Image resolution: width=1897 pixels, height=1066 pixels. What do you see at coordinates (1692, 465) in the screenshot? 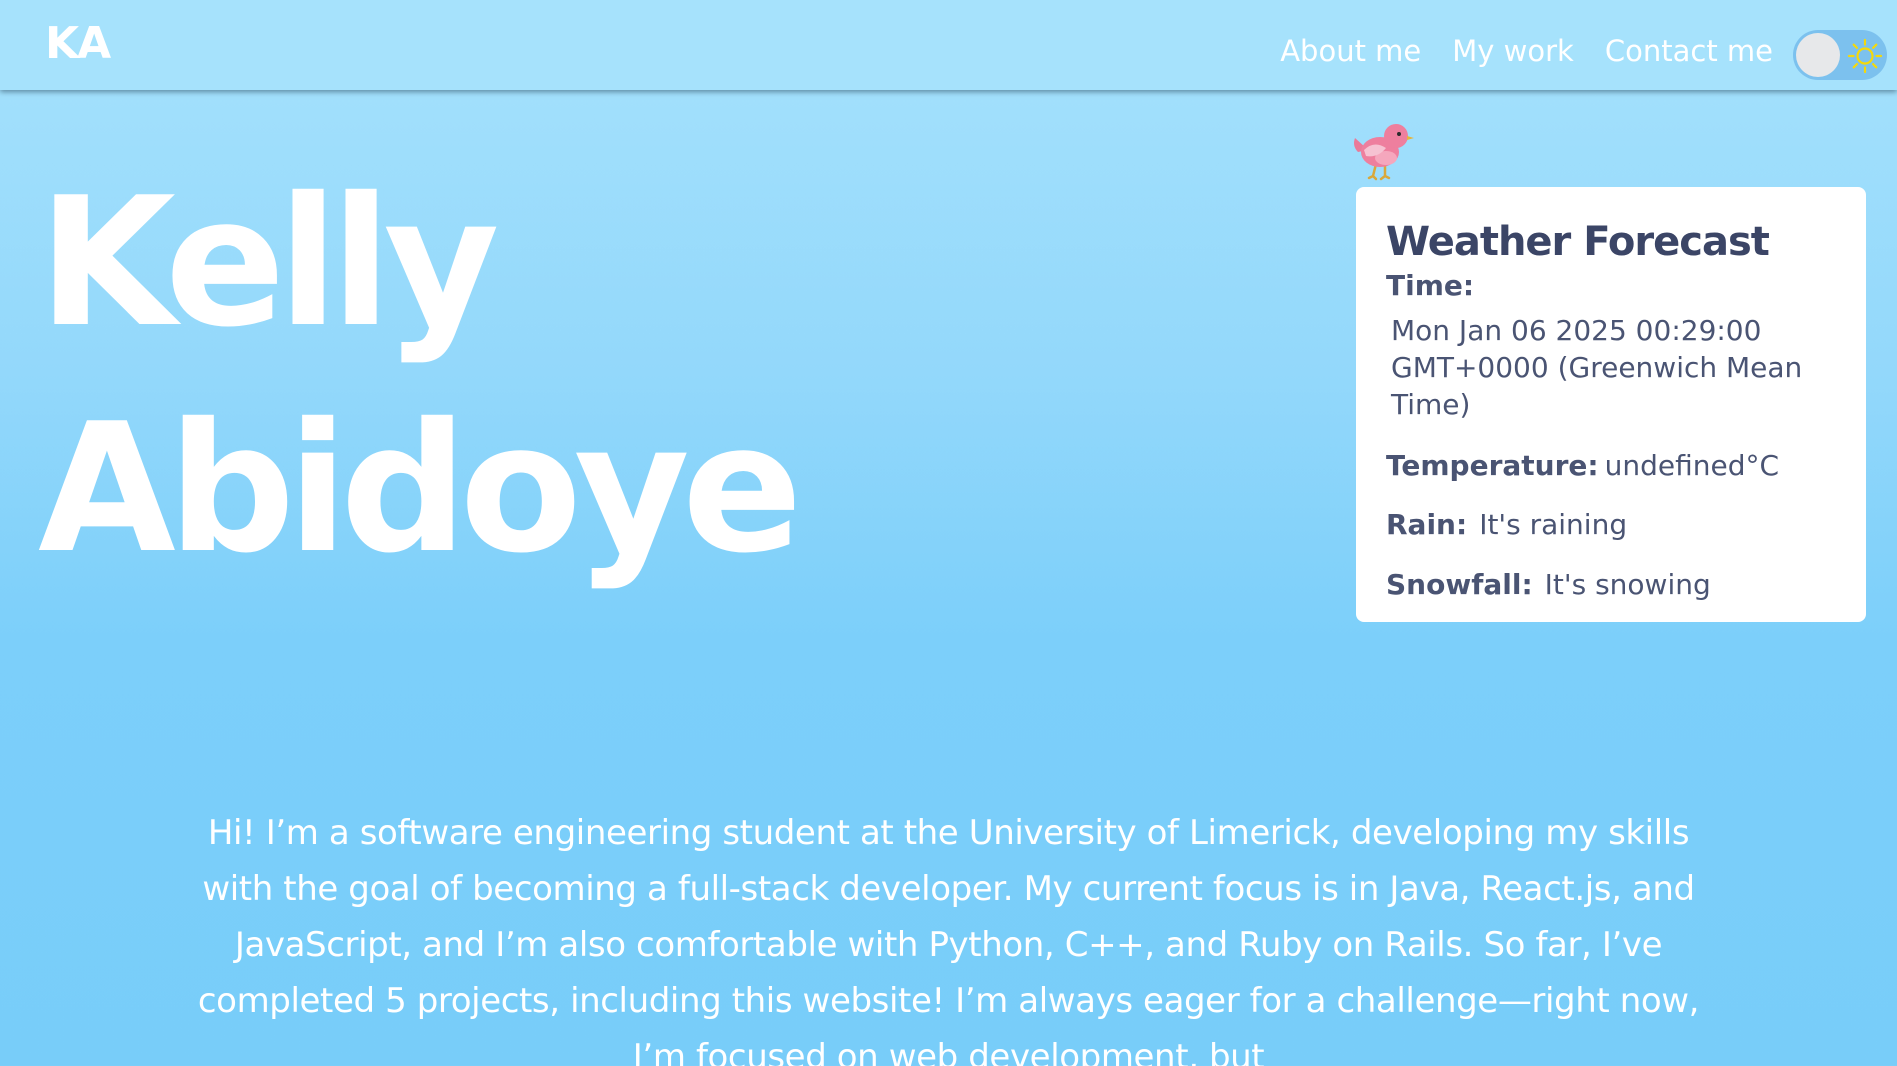
I see `temperature-value: undefined°C` at bounding box center [1692, 465].